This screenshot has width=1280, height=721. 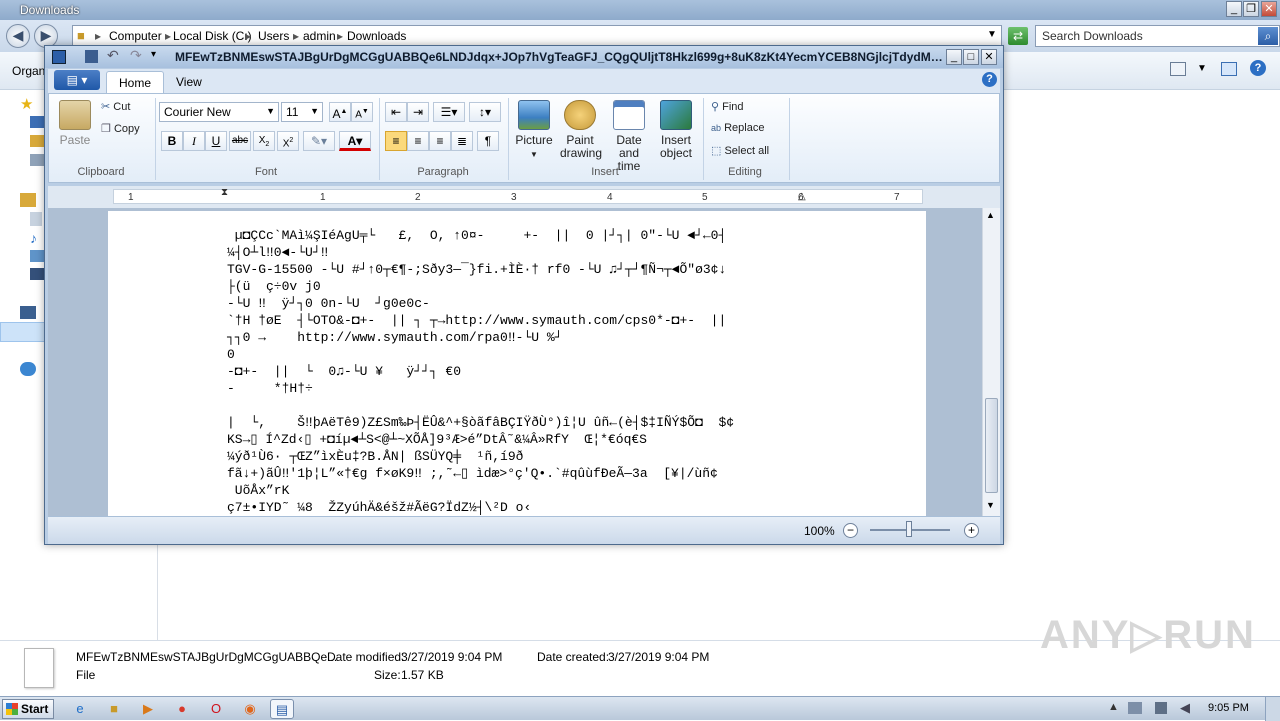 I want to click on date-time-button: Date and time, so click(x=629, y=136).